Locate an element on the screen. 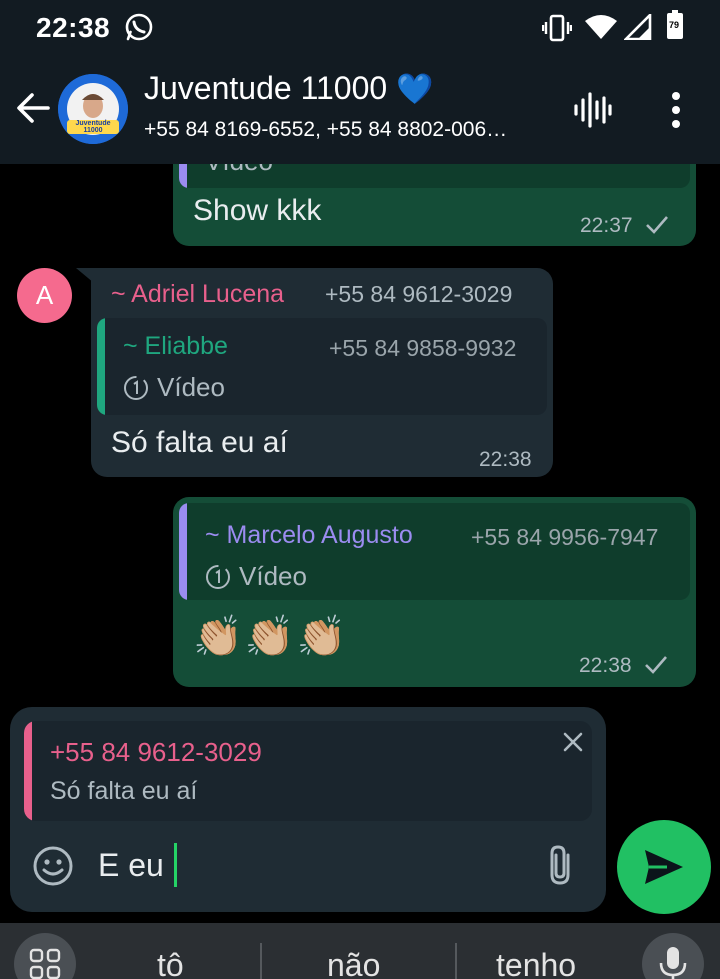  keyboard-apps-button is located at coordinates (45, 956).